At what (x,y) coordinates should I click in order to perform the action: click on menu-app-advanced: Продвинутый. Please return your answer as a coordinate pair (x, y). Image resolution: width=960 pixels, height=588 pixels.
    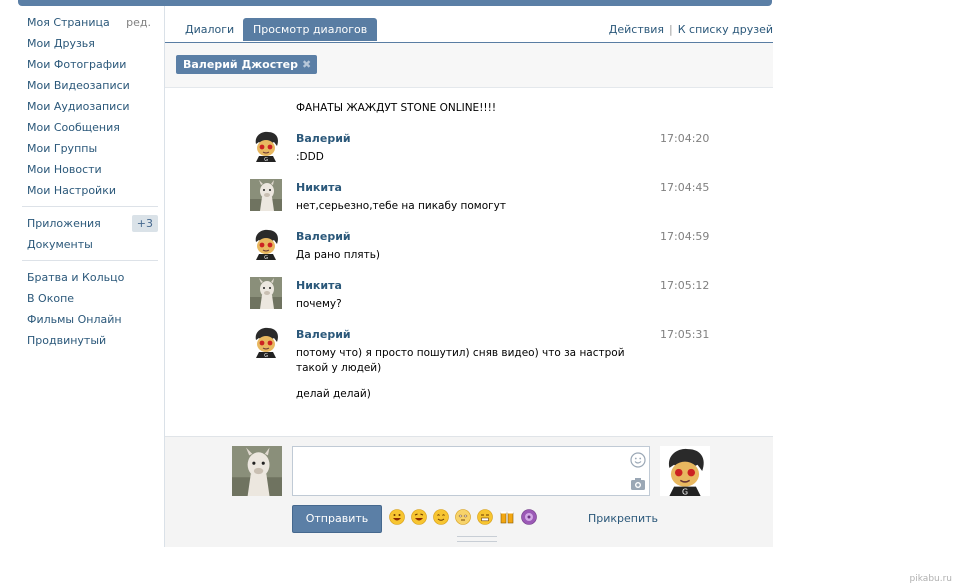
    Looking at the image, I should click on (90, 340).